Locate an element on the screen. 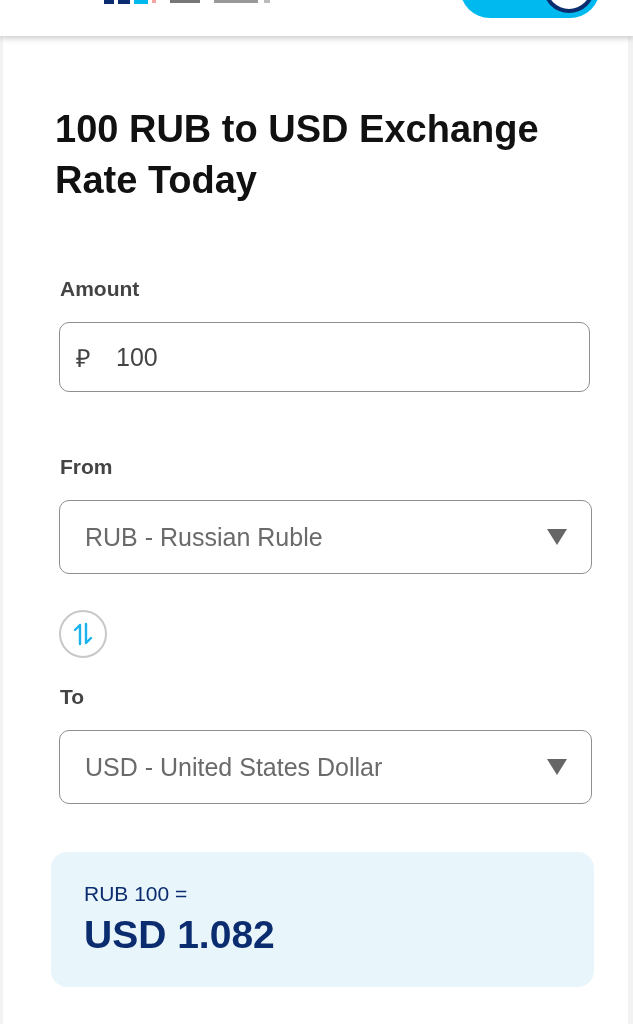 This screenshot has height=1024, width=633. from-currency-select: RUB - Russian Ruble is located at coordinates (325, 537).